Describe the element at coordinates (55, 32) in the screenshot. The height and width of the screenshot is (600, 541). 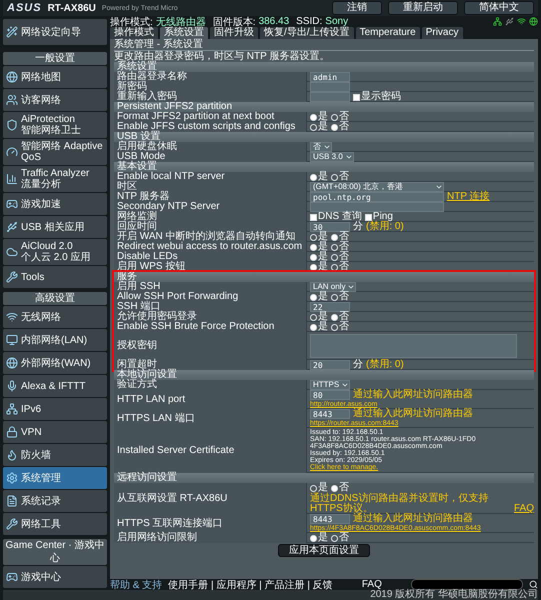
I see `wizard-button: 网络设定向导` at that location.